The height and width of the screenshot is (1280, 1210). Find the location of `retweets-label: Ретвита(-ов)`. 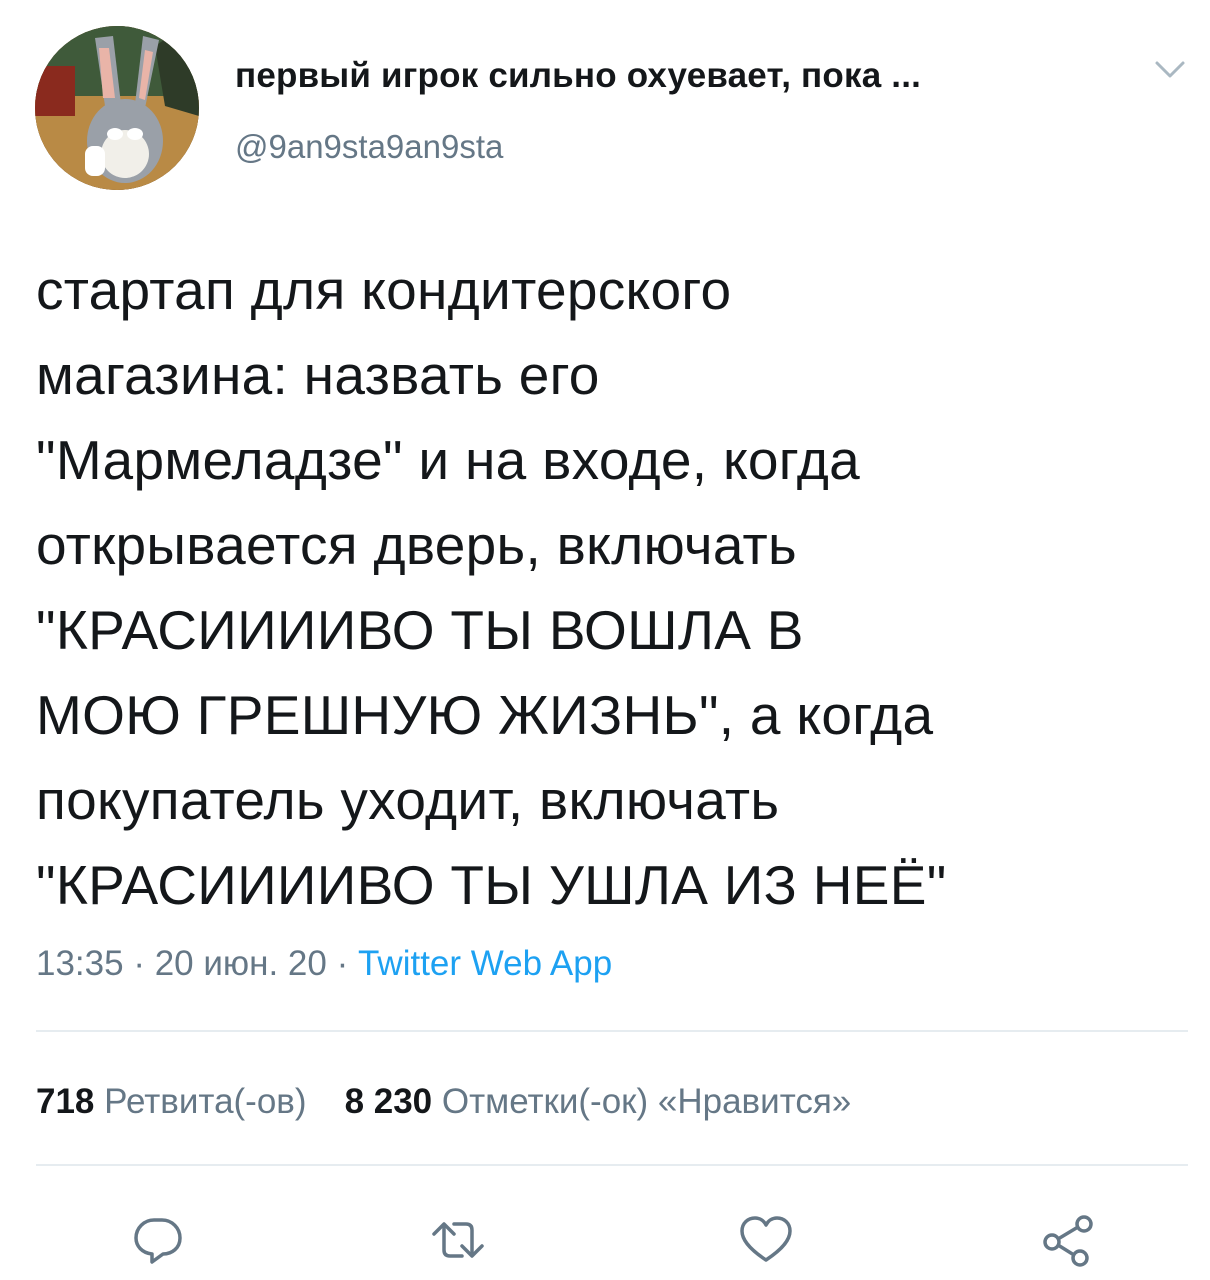

retweets-label: Ретвита(-ов) is located at coordinates (205, 1101).